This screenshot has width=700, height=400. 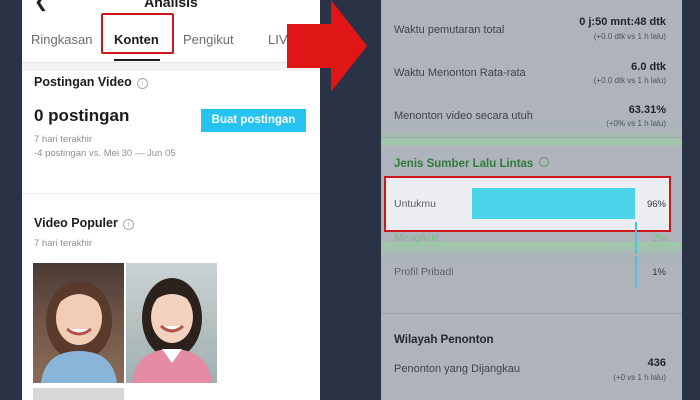 What do you see at coordinates (449, 30) in the screenshot?
I see `metric-label: Waktu pemutaran total` at bounding box center [449, 30].